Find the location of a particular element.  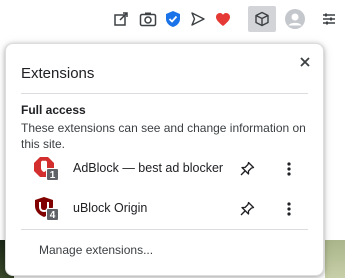

share-icon is located at coordinates (121, 19).